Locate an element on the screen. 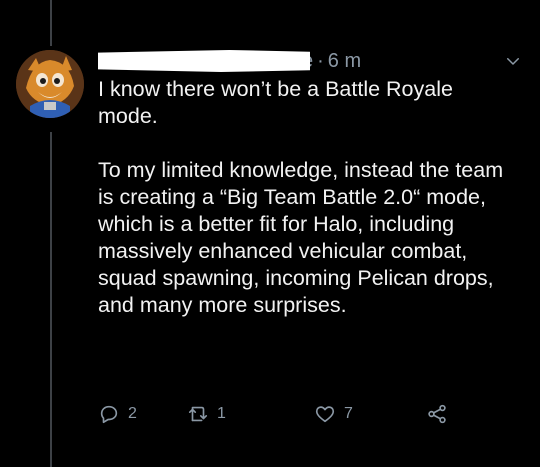 The image size is (540, 467). reply-icon is located at coordinates (109, 414).